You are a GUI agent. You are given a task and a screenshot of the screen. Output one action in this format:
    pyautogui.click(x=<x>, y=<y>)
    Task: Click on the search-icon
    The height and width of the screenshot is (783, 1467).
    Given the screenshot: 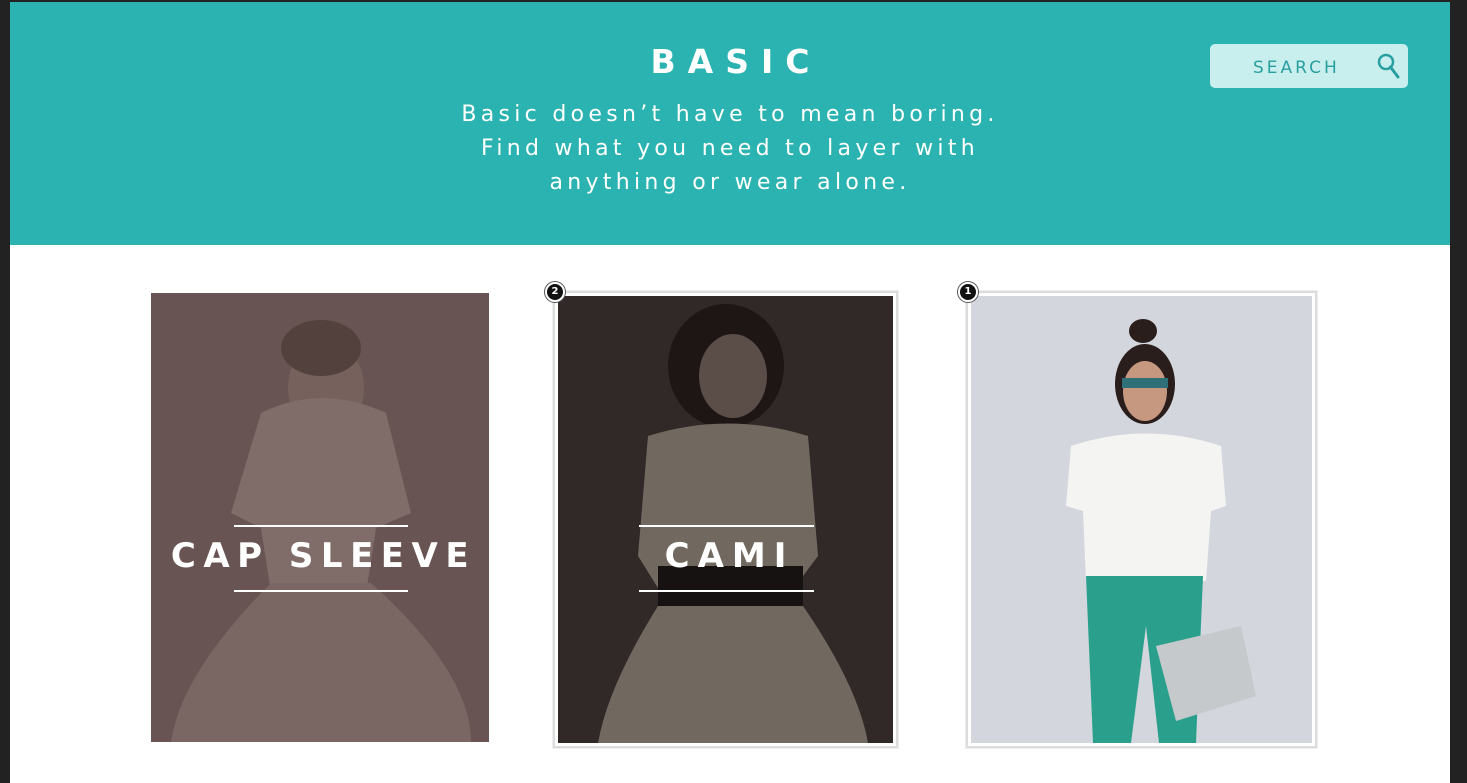 What is the action you would take?
    pyautogui.click(x=1389, y=66)
    